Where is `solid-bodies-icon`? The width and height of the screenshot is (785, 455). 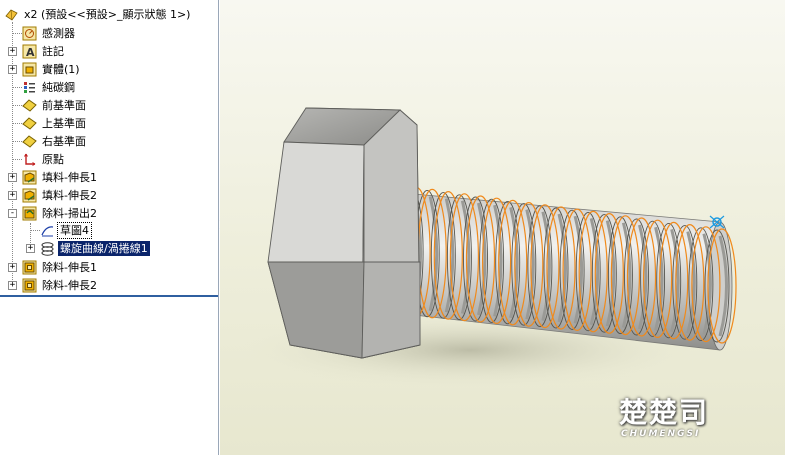
solid-bodies-icon is located at coordinates (29, 69).